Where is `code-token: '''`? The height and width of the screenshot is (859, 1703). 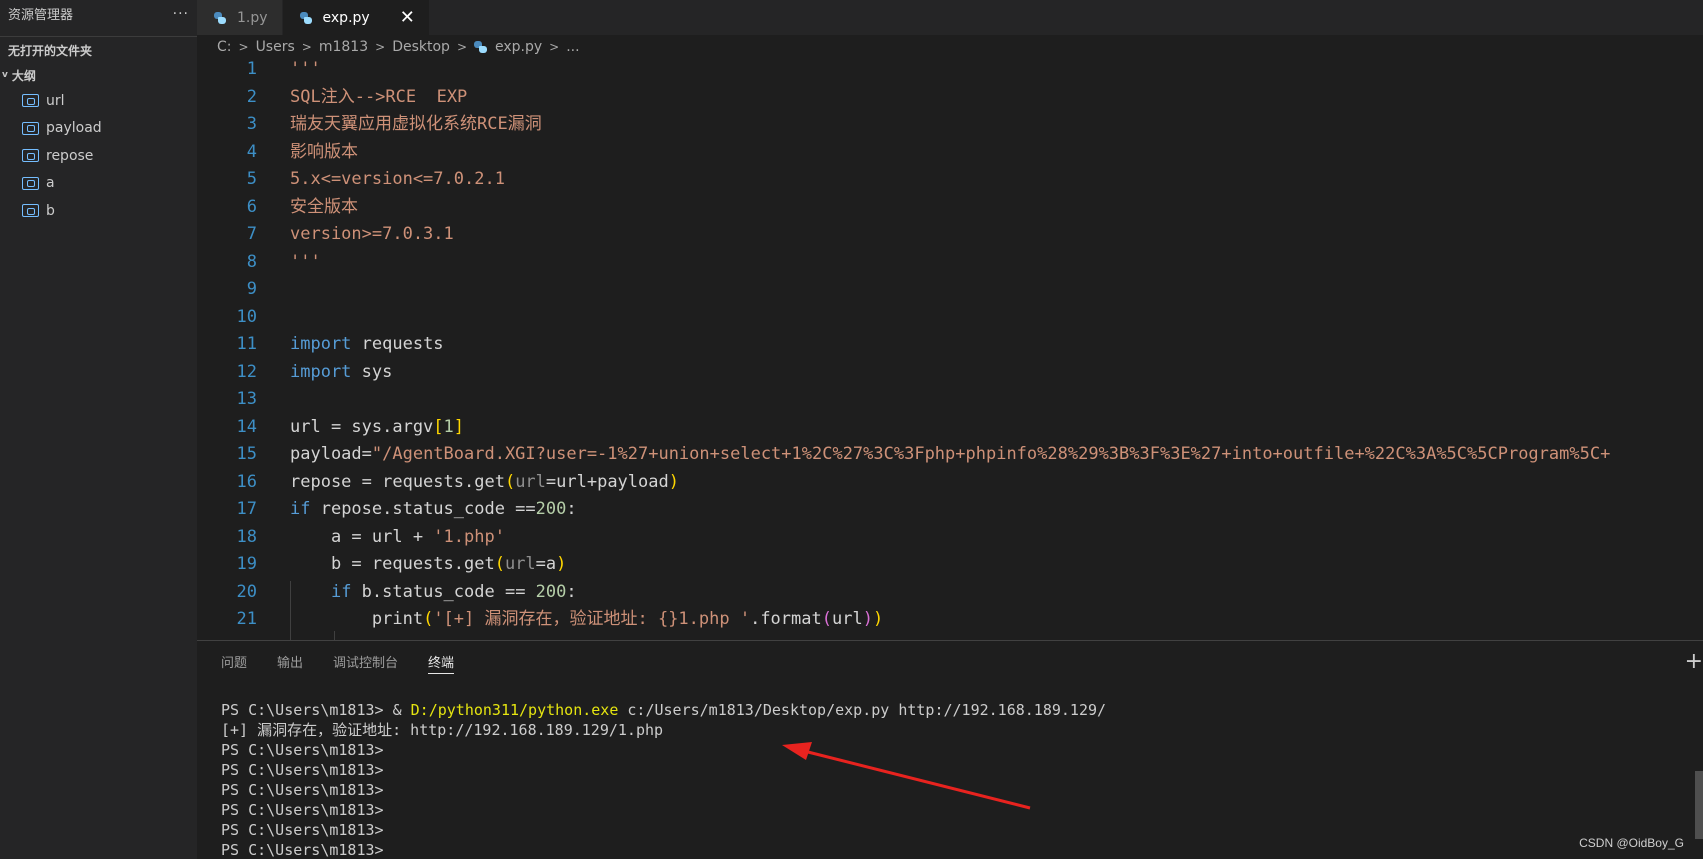
code-token: ''' is located at coordinates (305, 69).